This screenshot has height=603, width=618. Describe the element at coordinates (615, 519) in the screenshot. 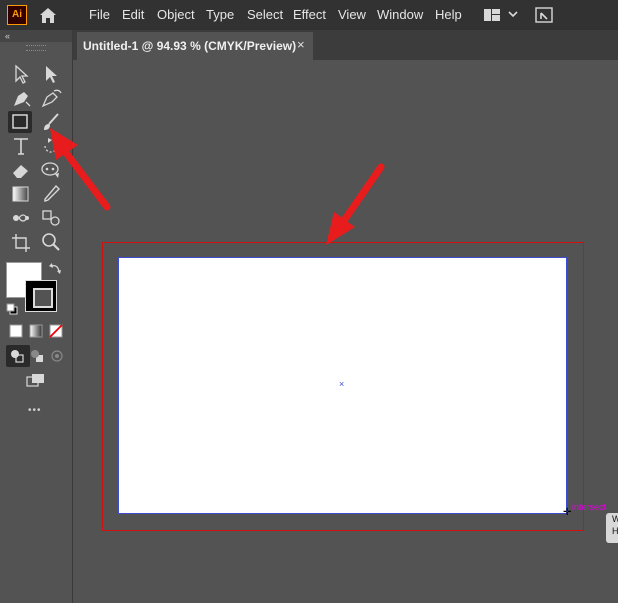

I see `tooltip-width-label: W` at that location.